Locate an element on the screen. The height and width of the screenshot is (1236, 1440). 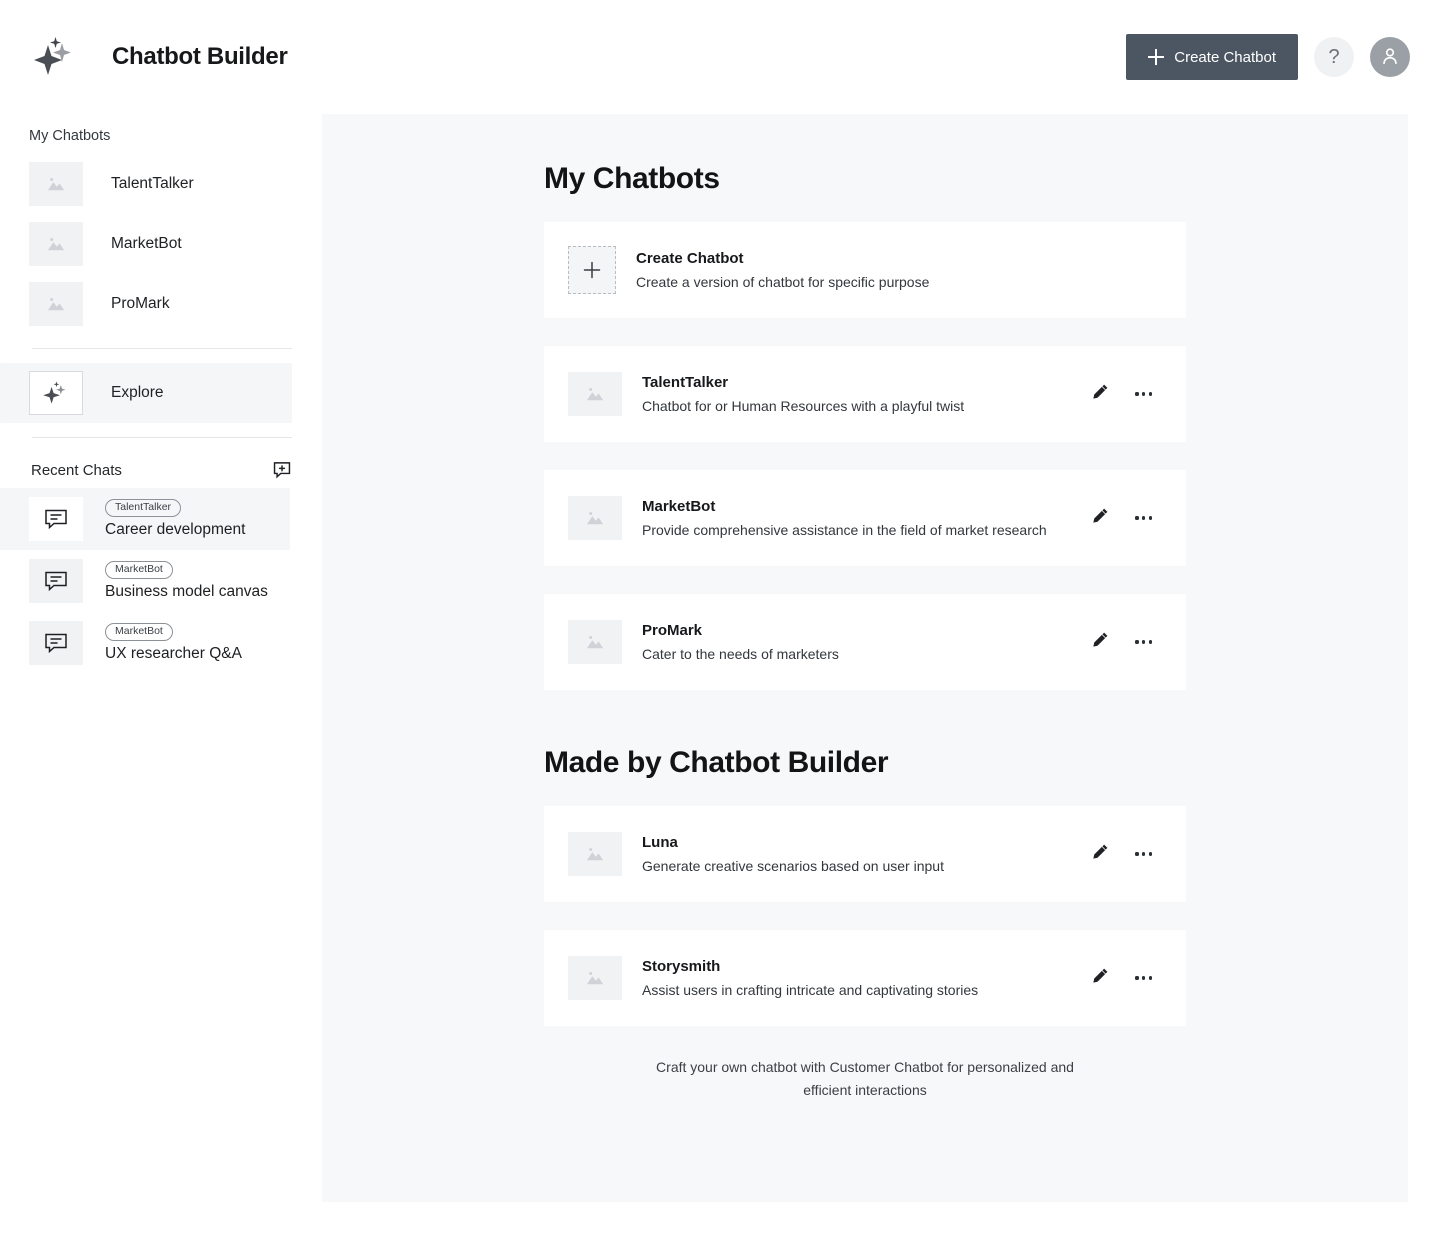
user-avatar-icon is located at coordinates (1390, 57).